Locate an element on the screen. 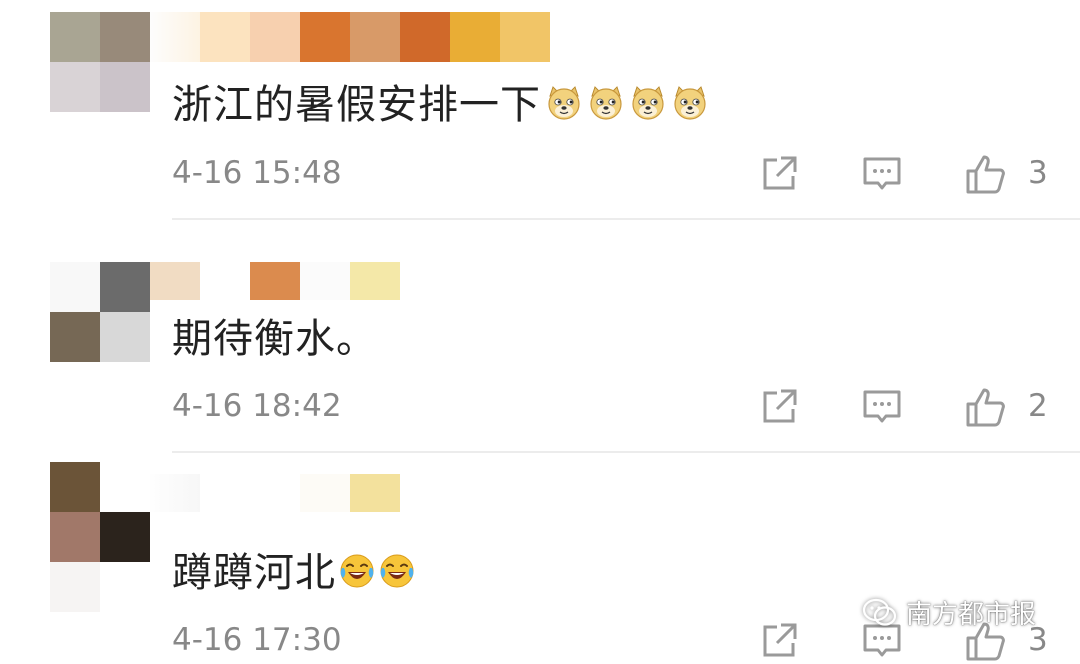 The height and width of the screenshot is (664, 1080). comment-text: 浙江的暑假安排一下 is located at coordinates (440, 102).